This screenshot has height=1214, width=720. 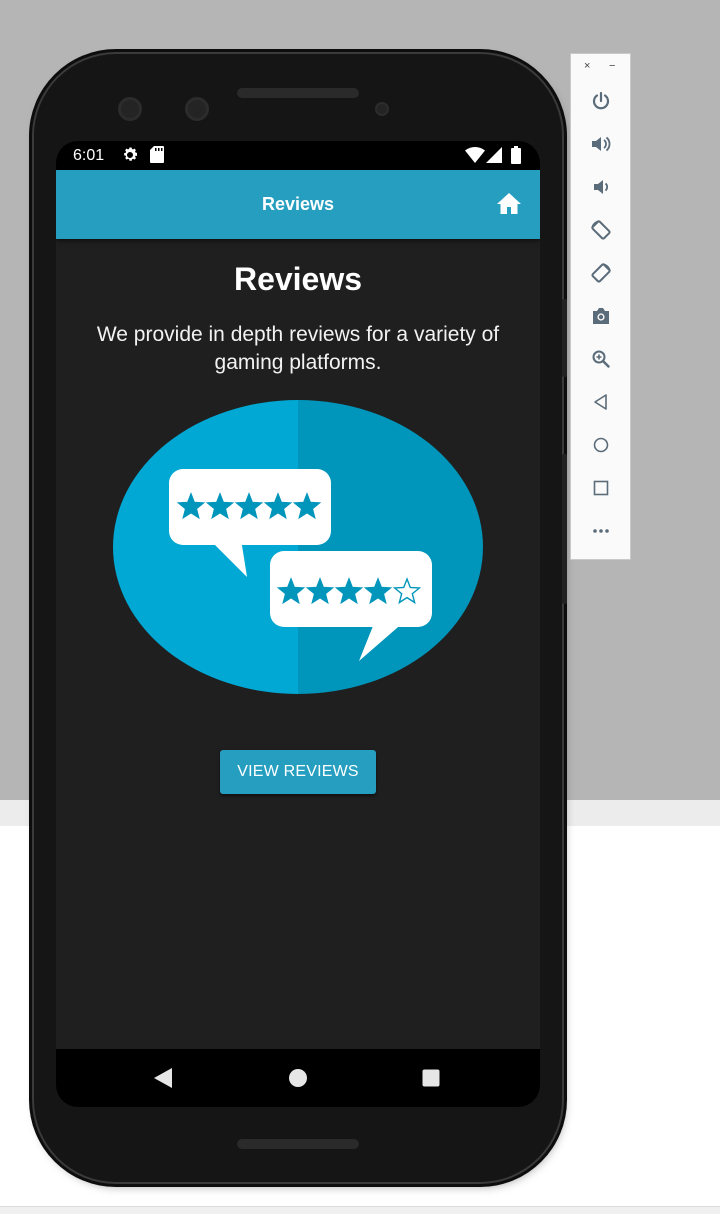 What do you see at coordinates (298, 279) in the screenshot?
I see `page-heading: Reviews` at bounding box center [298, 279].